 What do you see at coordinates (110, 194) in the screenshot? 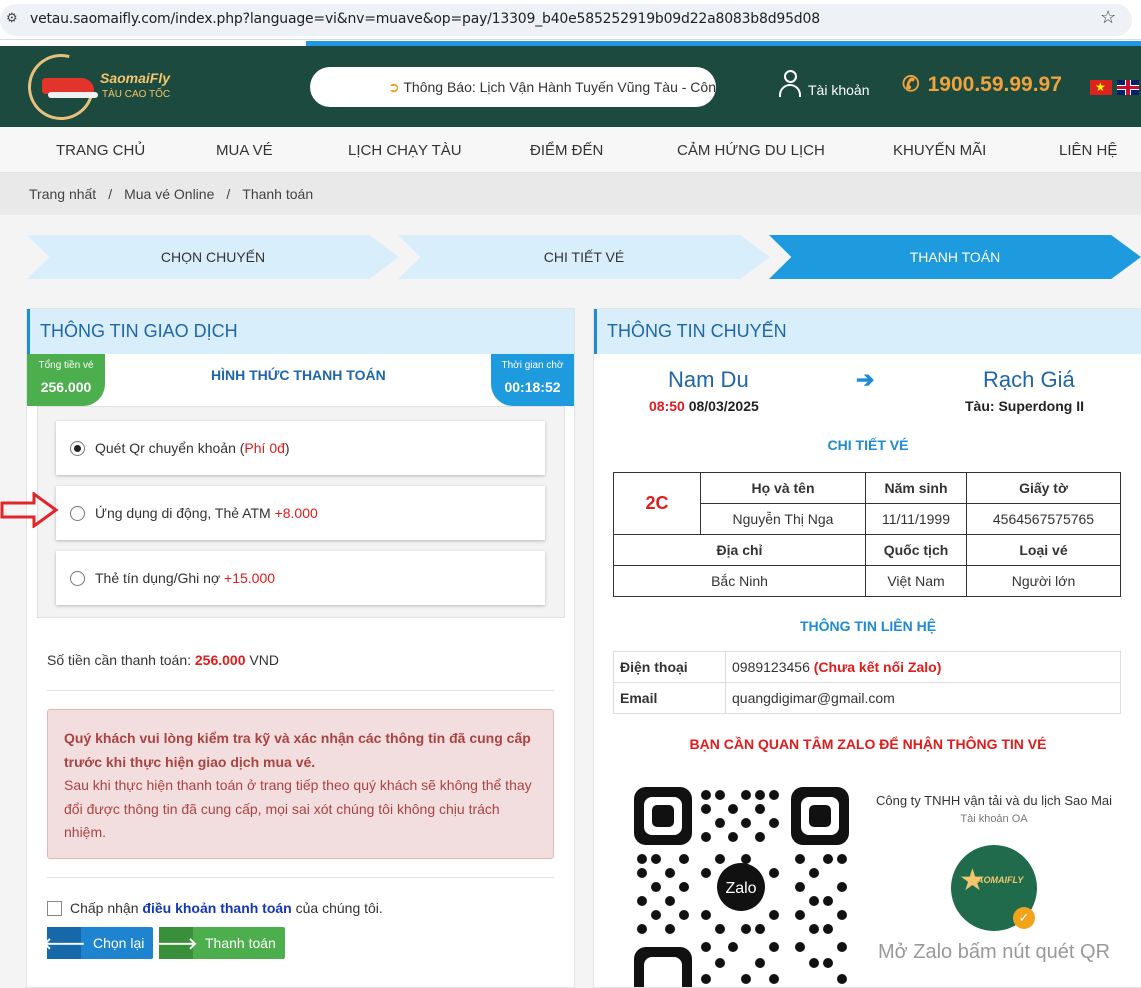
I see `breadcrumb-sep: /` at bounding box center [110, 194].